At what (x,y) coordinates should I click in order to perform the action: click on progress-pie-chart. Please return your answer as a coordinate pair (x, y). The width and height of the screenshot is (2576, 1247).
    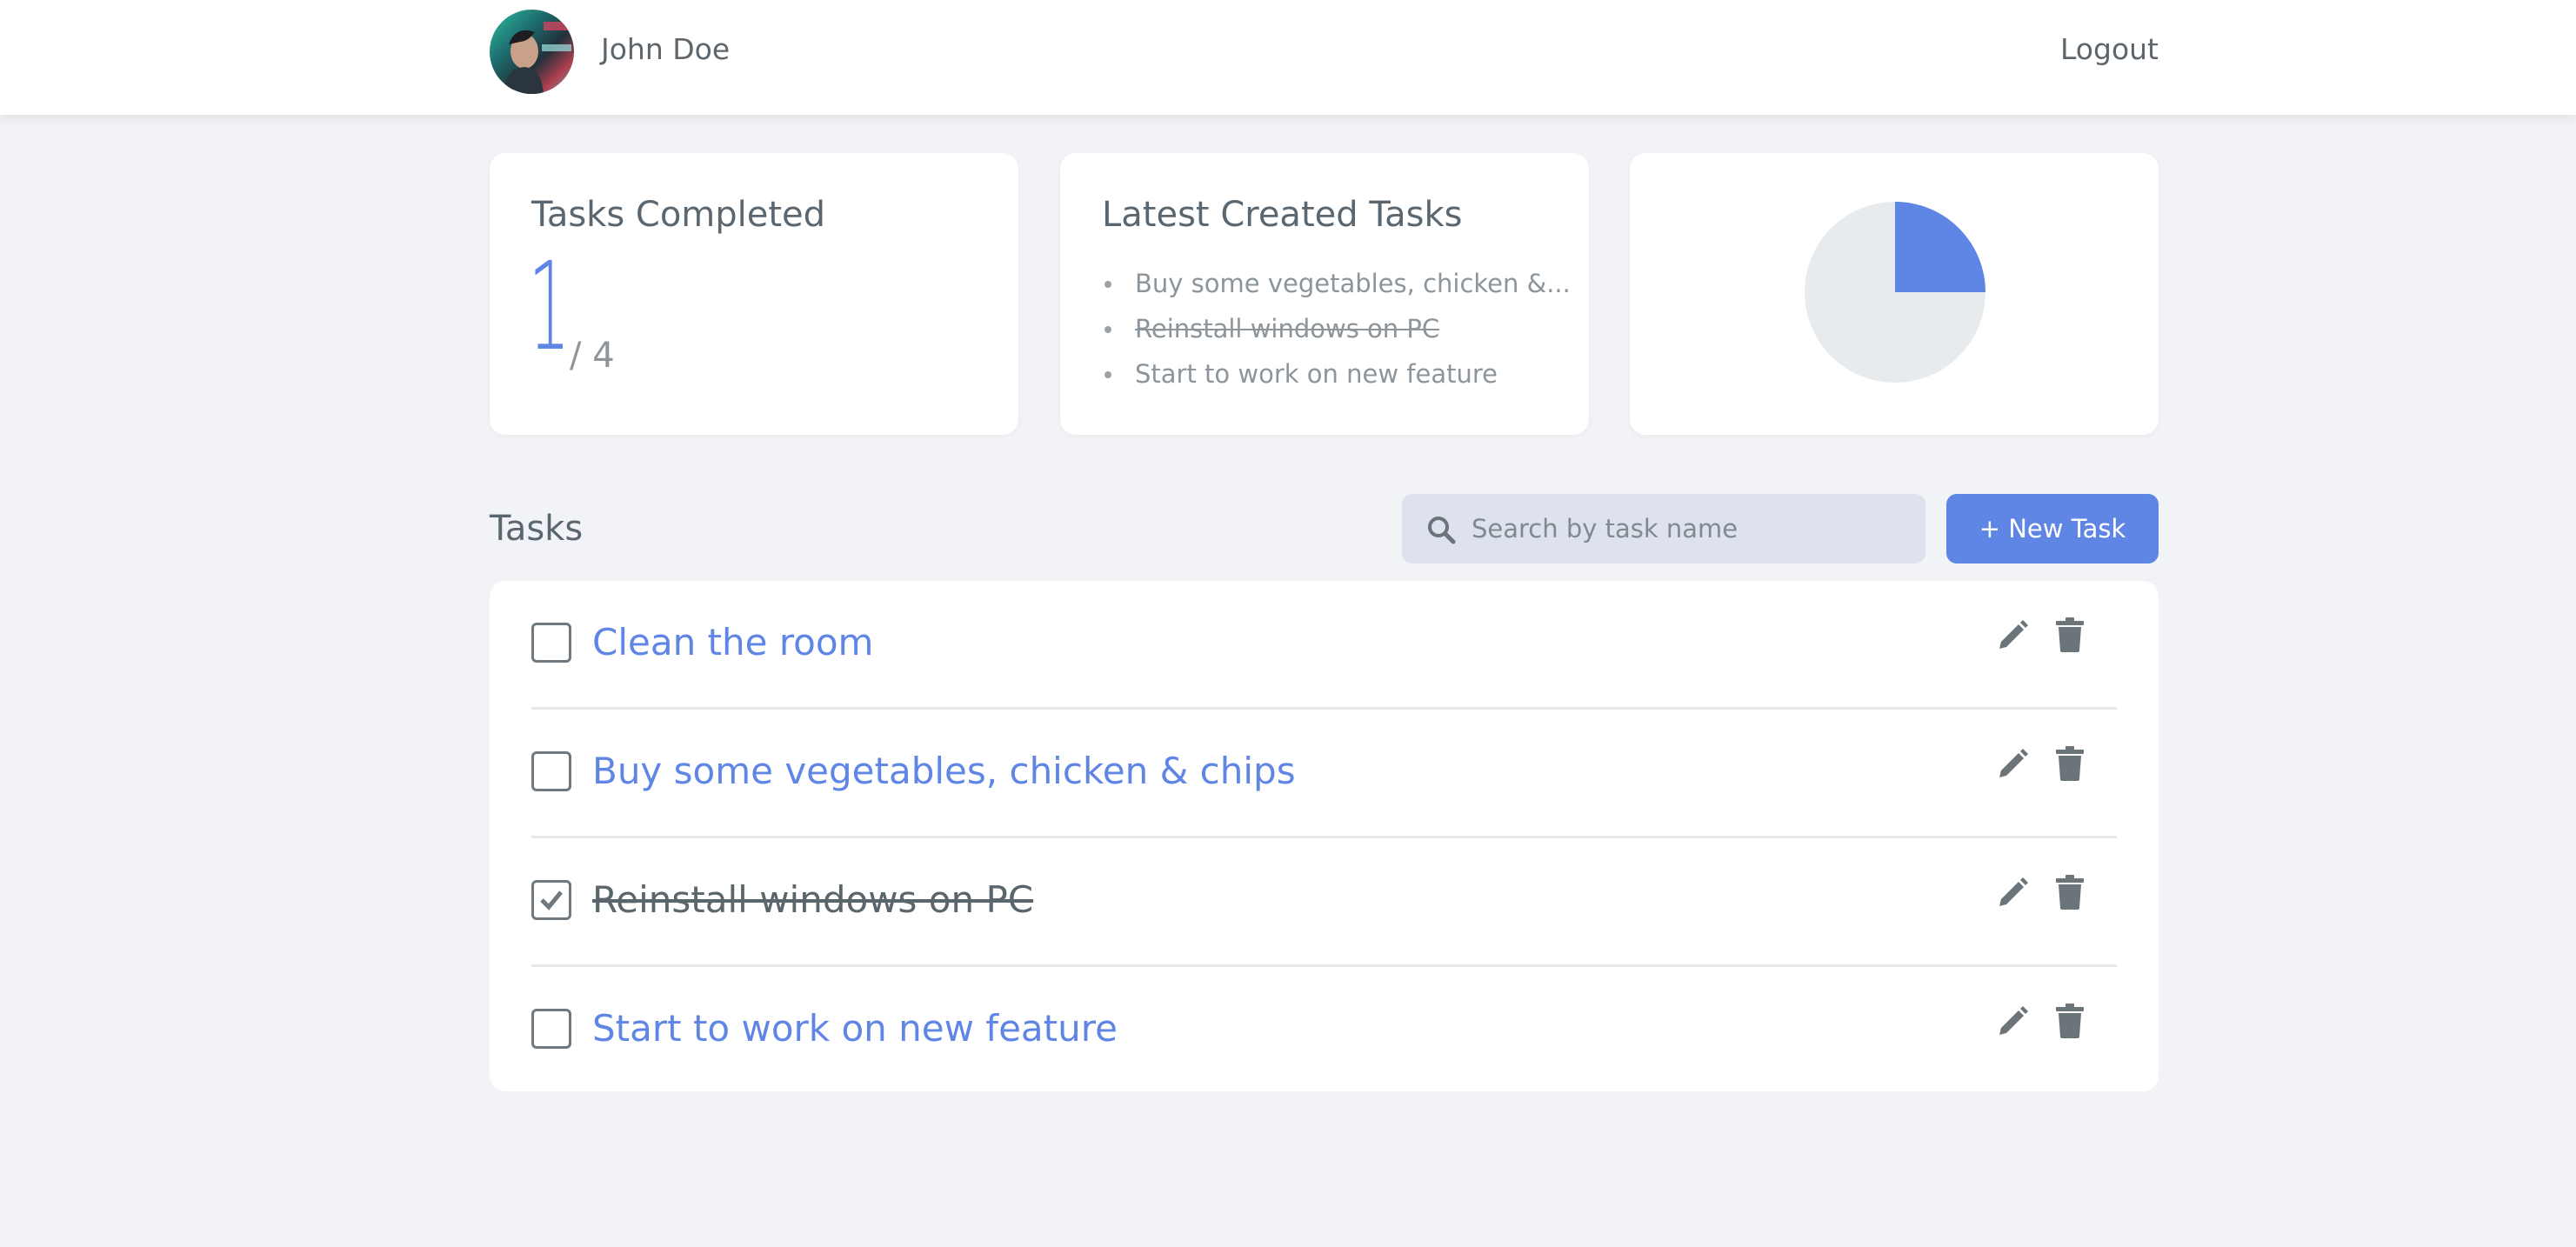
    Looking at the image, I should click on (1895, 293).